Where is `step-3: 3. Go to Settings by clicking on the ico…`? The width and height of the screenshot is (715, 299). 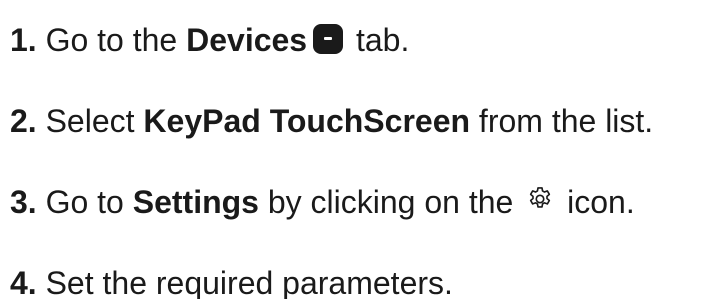 step-3: 3. Go to Settings by clicking on the ico… is located at coordinates (322, 202).